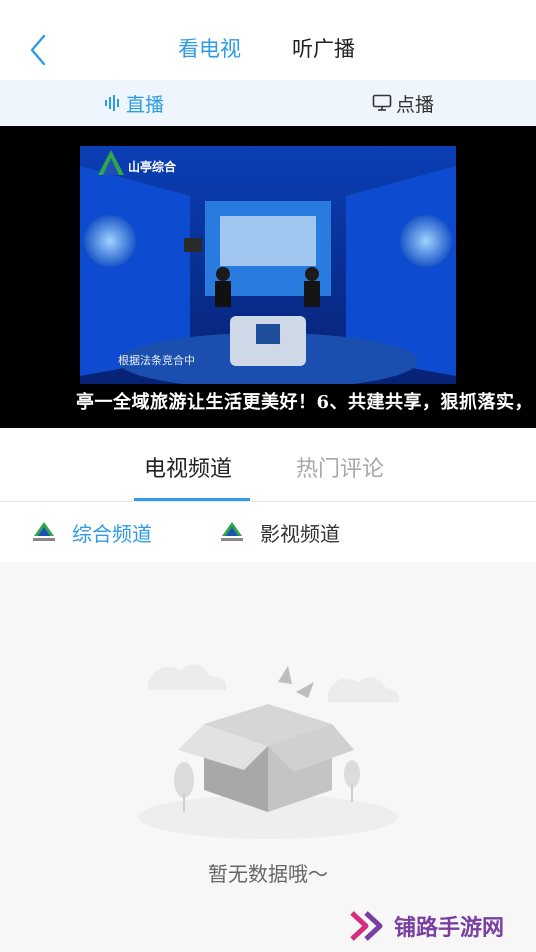  What do you see at coordinates (145, 104) in the screenshot?
I see `live-tab-label: 直播` at bounding box center [145, 104].